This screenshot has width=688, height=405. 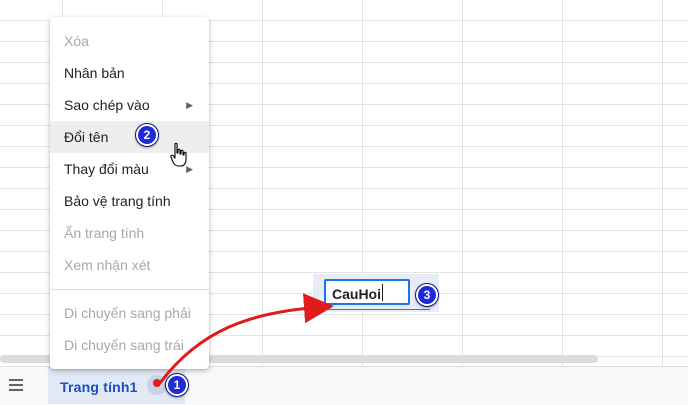 What do you see at coordinates (76, 41) in the screenshot?
I see `menu-item-label: Xóa` at bounding box center [76, 41].